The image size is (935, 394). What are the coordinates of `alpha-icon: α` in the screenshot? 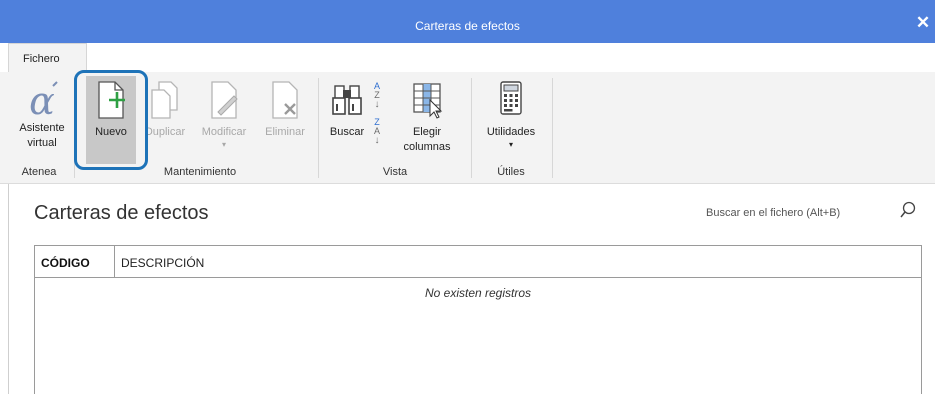 It's located at (43, 100).